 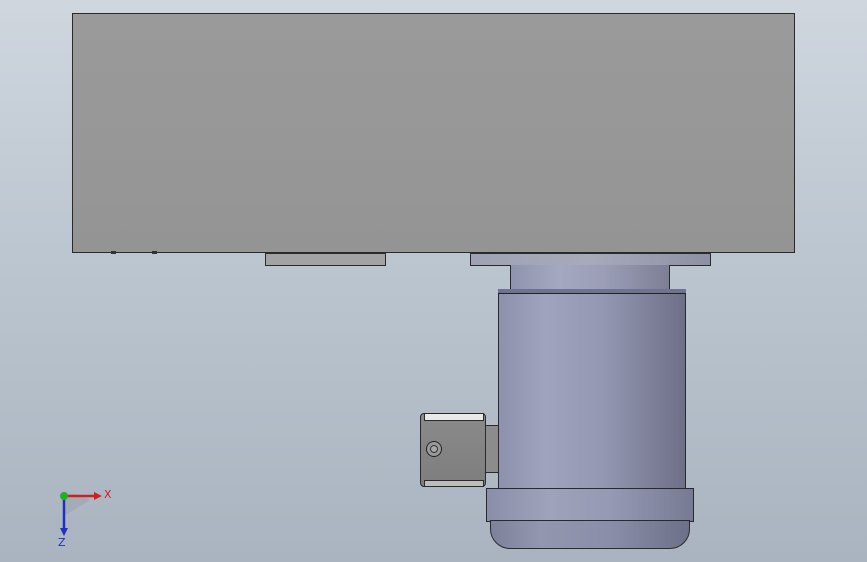 I want to click on motor-body, so click(x=592, y=389).